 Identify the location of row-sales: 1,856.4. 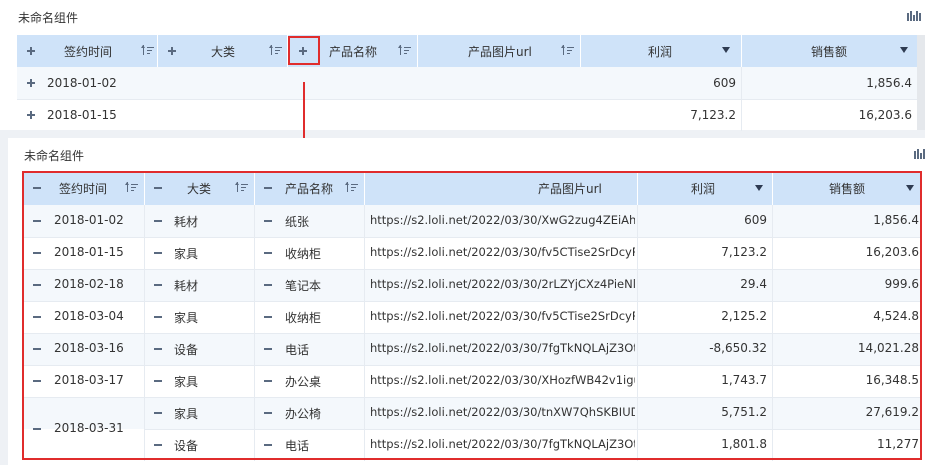
(889, 83).